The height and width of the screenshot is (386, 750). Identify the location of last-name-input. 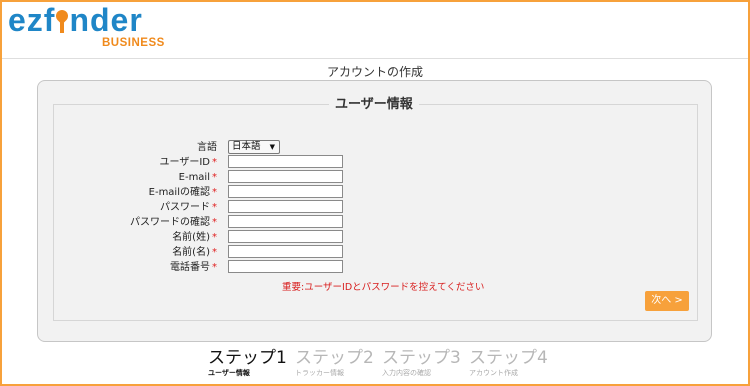
(285, 236).